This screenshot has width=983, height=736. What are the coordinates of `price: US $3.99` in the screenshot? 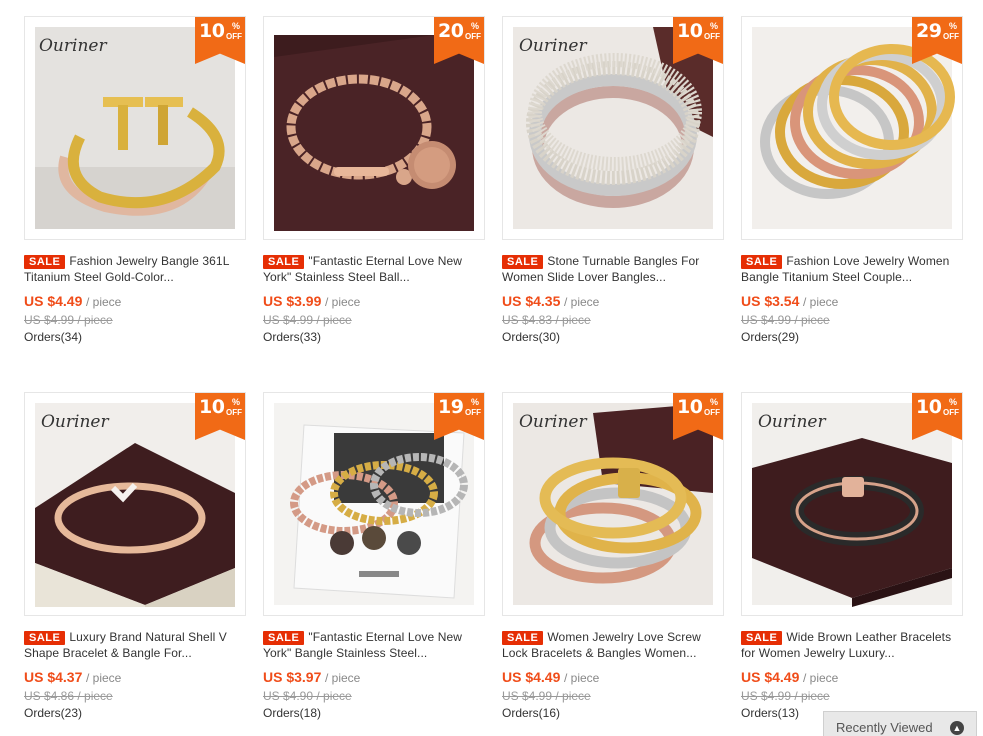 It's located at (292, 301).